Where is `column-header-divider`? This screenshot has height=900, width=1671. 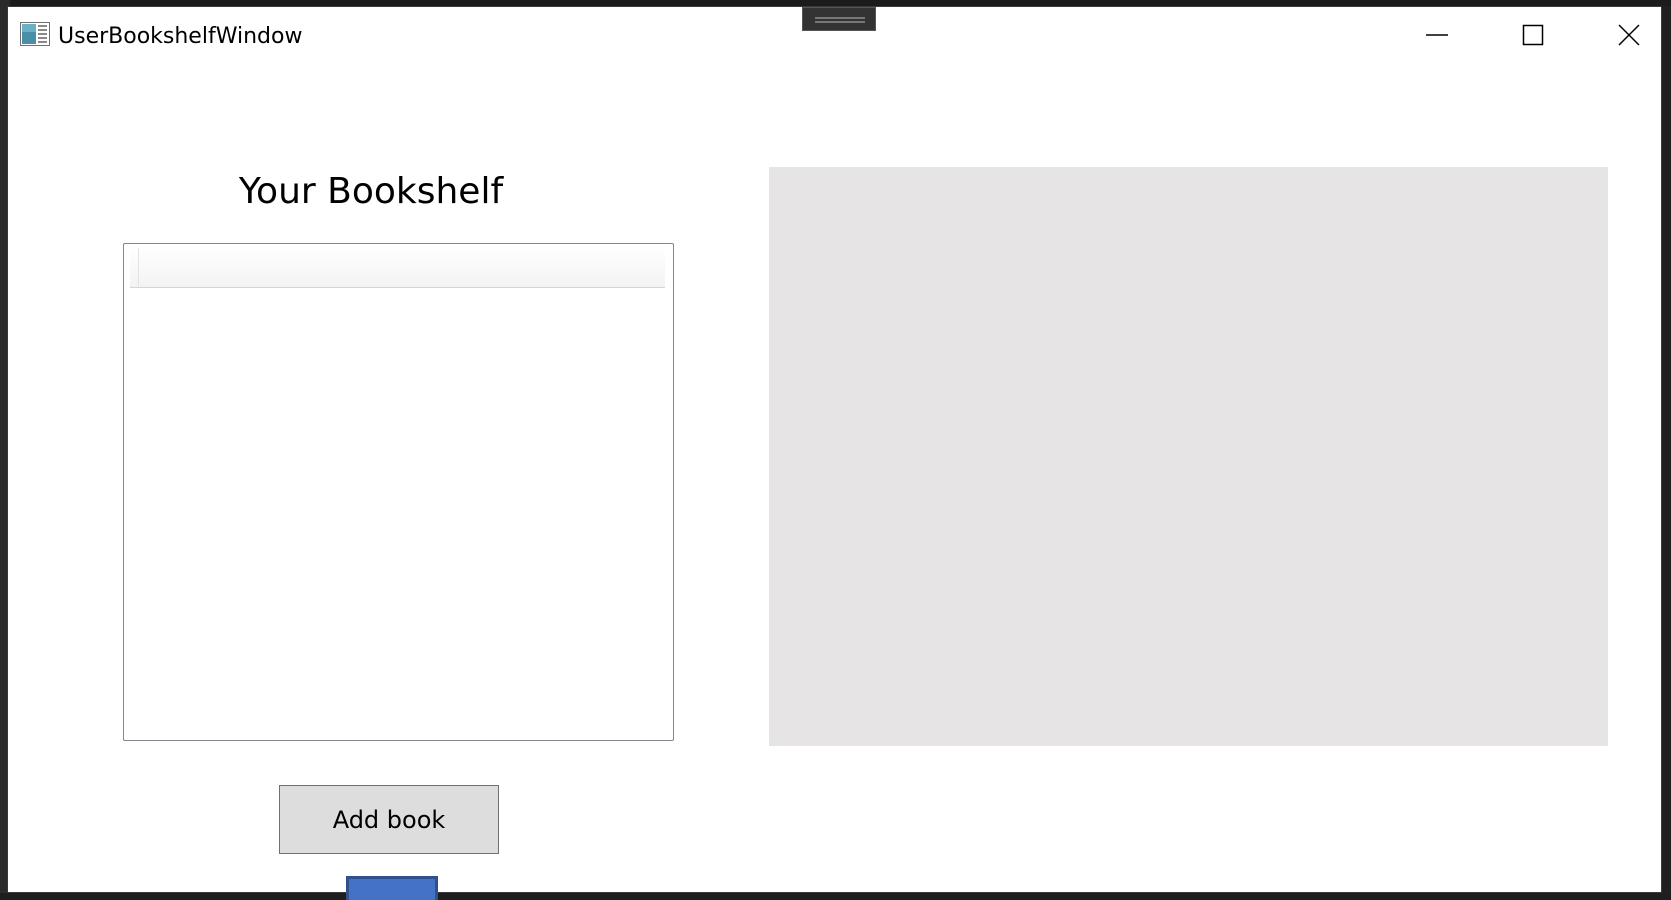
column-header-divider is located at coordinates (138, 267).